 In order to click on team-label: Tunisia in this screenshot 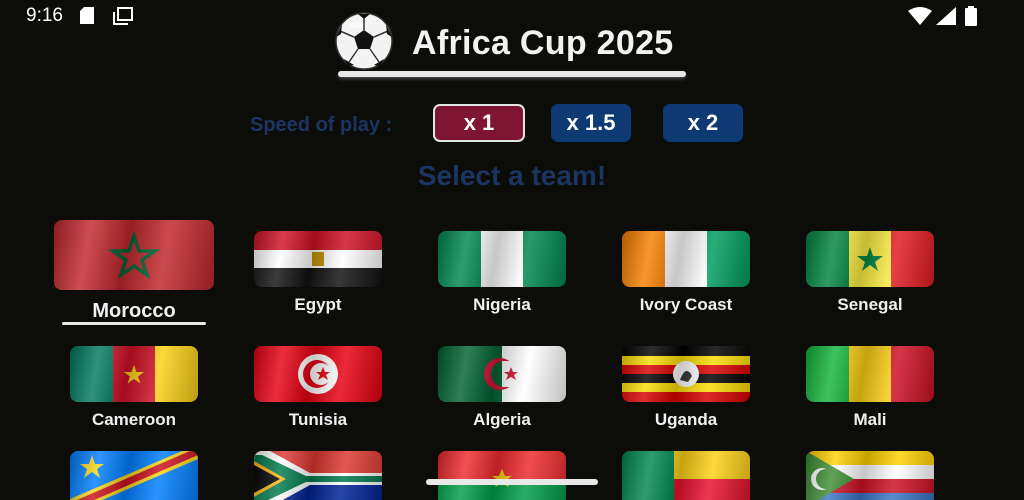, I will do `click(318, 419)`.